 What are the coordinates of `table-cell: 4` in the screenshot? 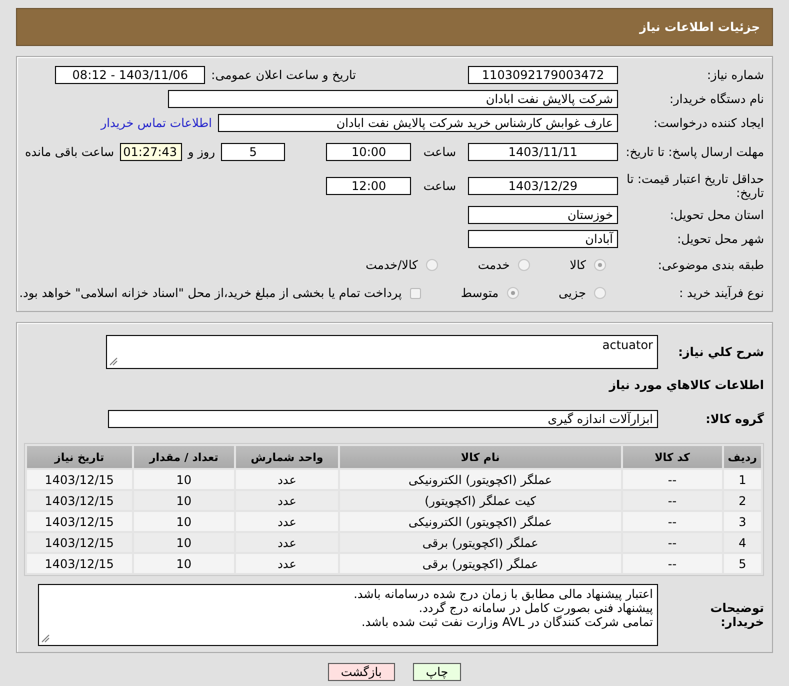 It's located at (742, 542).